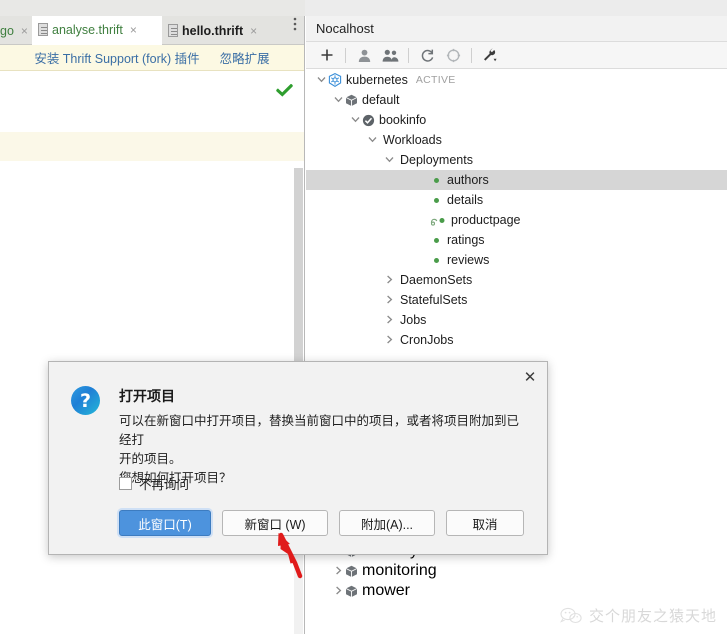 The image size is (727, 634). Describe the element at coordinates (275, 523) in the screenshot. I see `new-window-button: 新窗口 (W)` at that location.